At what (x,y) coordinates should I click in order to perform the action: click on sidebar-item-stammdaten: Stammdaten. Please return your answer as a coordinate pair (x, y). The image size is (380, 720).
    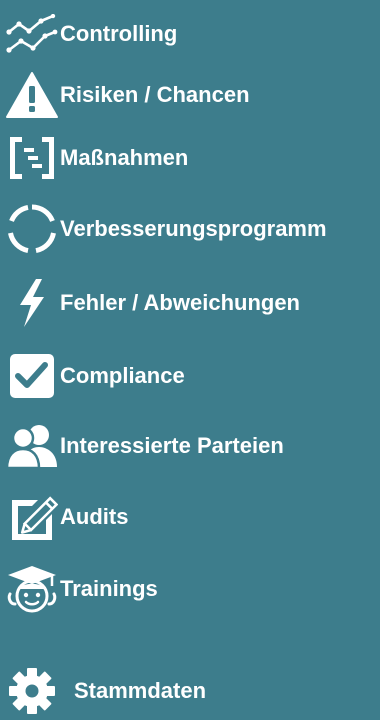
    Looking at the image, I should click on (186, 691).